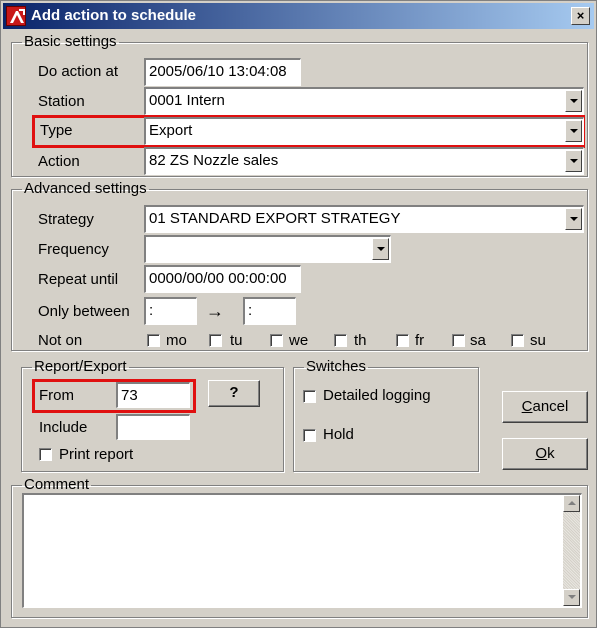 This screenshot has height=628, width=597. I want to click on between-from-field: :, so click(170, 311).